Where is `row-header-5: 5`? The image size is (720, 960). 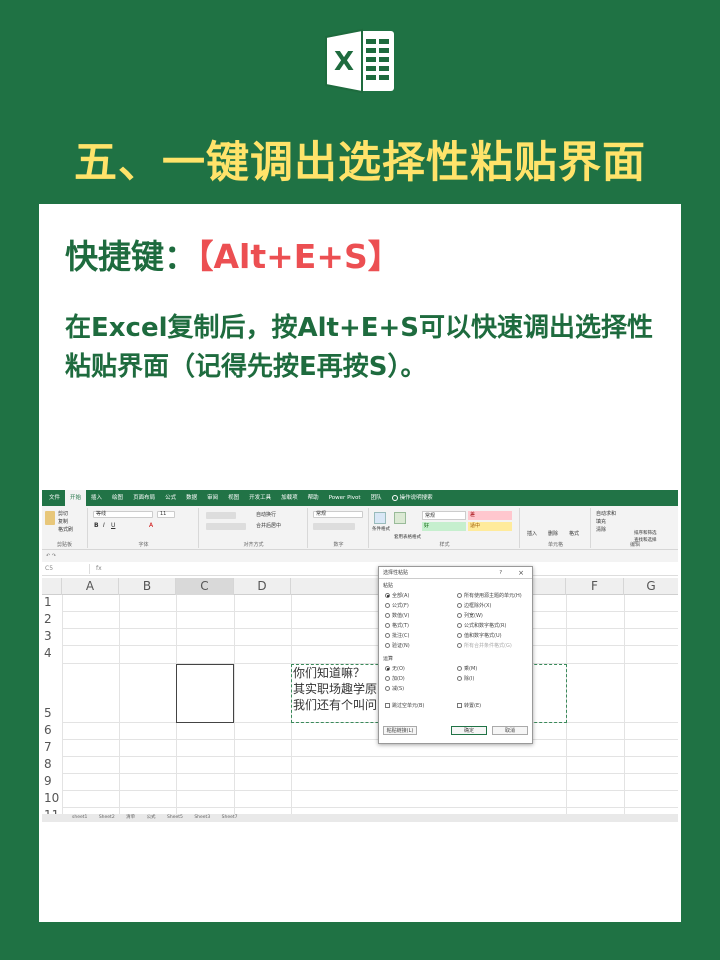 row-header-5: 5 is located at coordinates (52, 713).